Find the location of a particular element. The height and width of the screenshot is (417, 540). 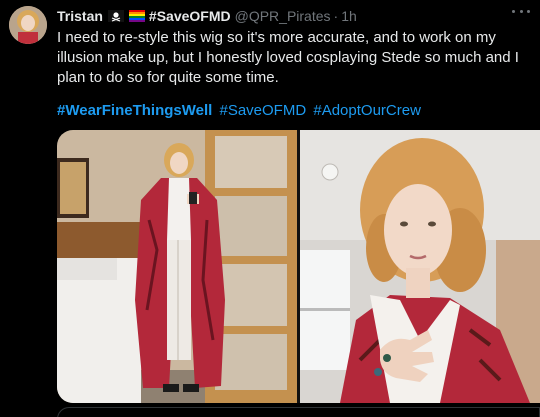

hashtag-link: #SaveOFMD is located at coordinates (262, 110).